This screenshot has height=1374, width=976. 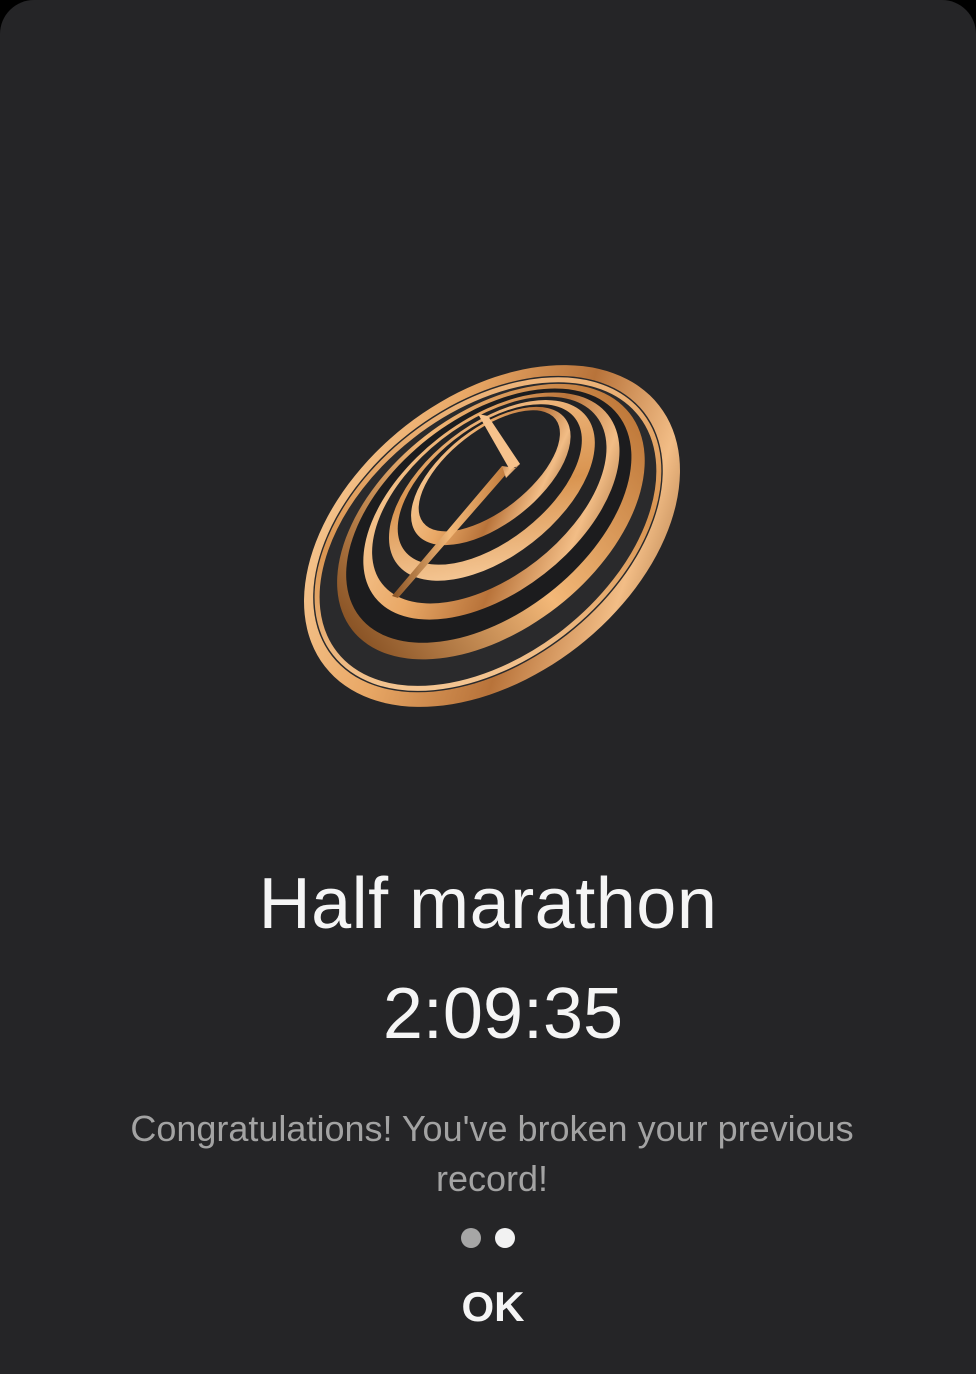 What do you see at coordinates (493, 1307) in the screenshot?
I see `ok-button: OK` at bounding box center [493, 1307].